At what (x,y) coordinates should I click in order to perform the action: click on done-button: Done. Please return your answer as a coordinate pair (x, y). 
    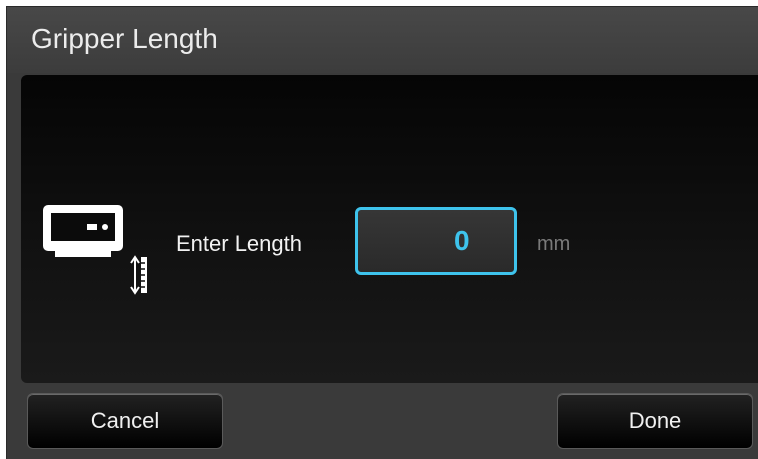
    Looking at the image, I should click on (655, 421).